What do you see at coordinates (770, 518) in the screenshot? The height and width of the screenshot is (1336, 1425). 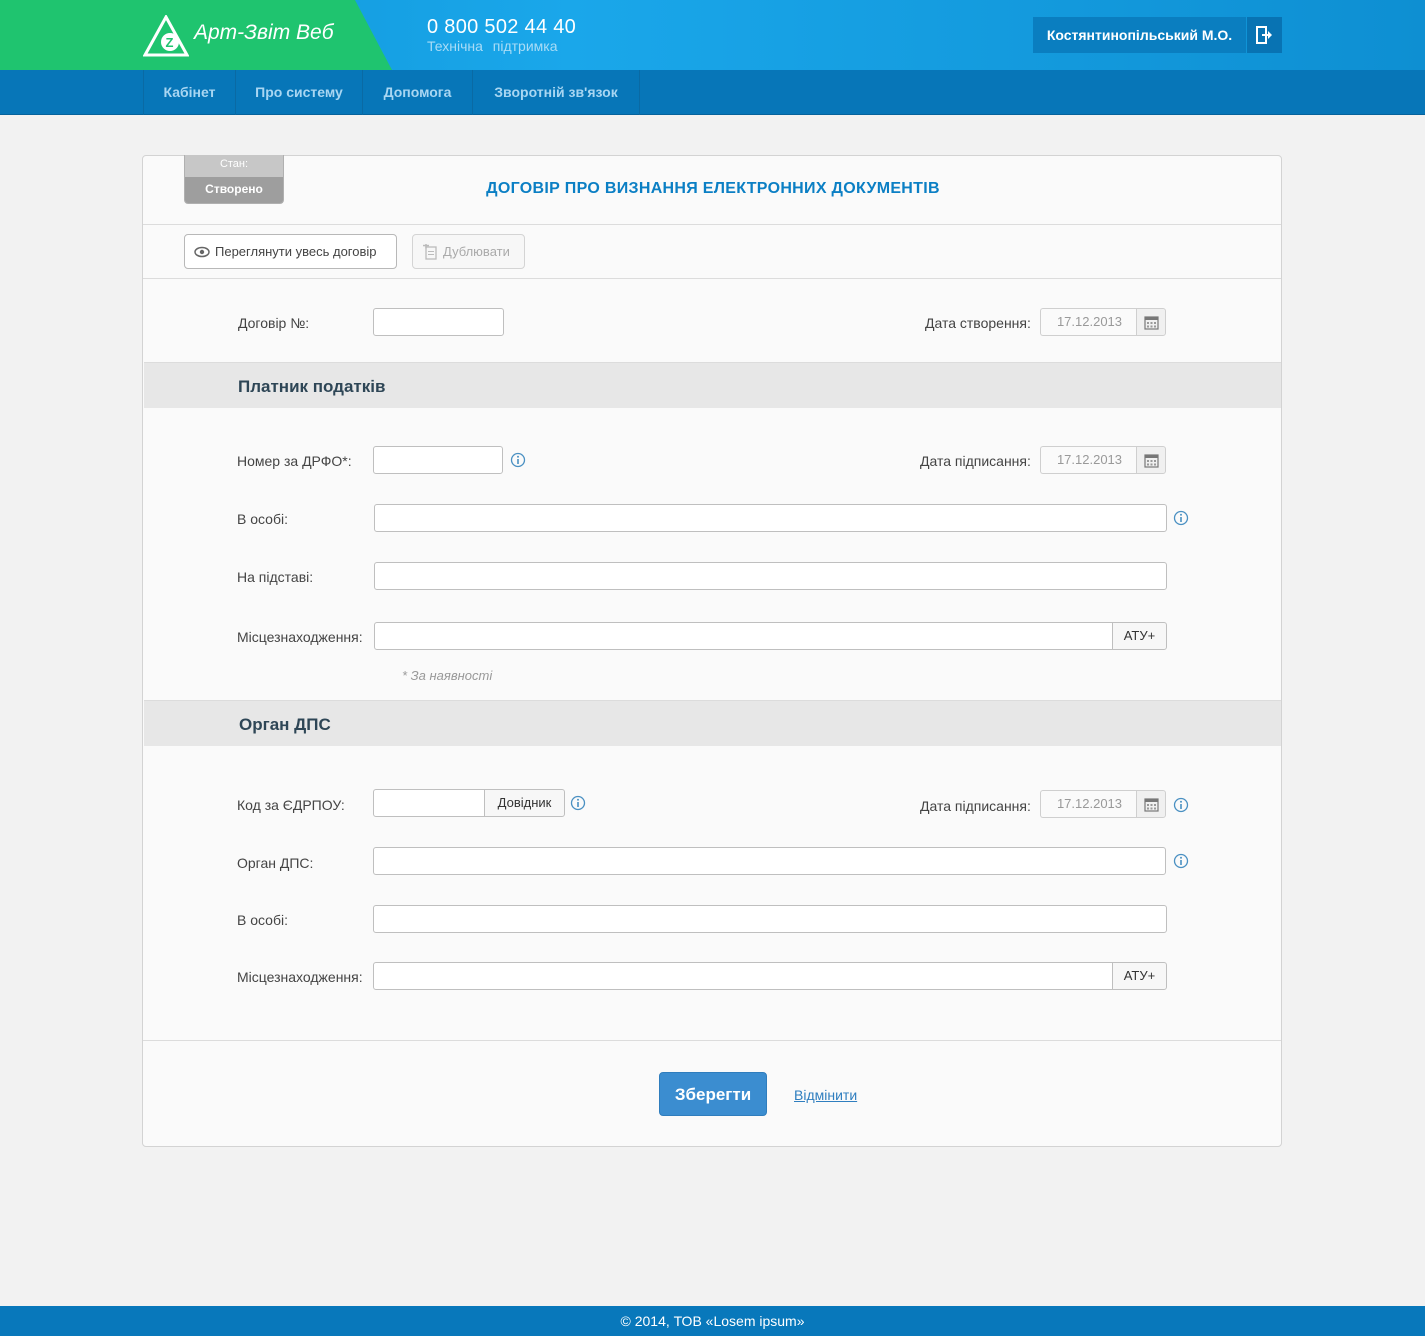 I see `taxpayer-person-input` at bounding box center [770, 518].